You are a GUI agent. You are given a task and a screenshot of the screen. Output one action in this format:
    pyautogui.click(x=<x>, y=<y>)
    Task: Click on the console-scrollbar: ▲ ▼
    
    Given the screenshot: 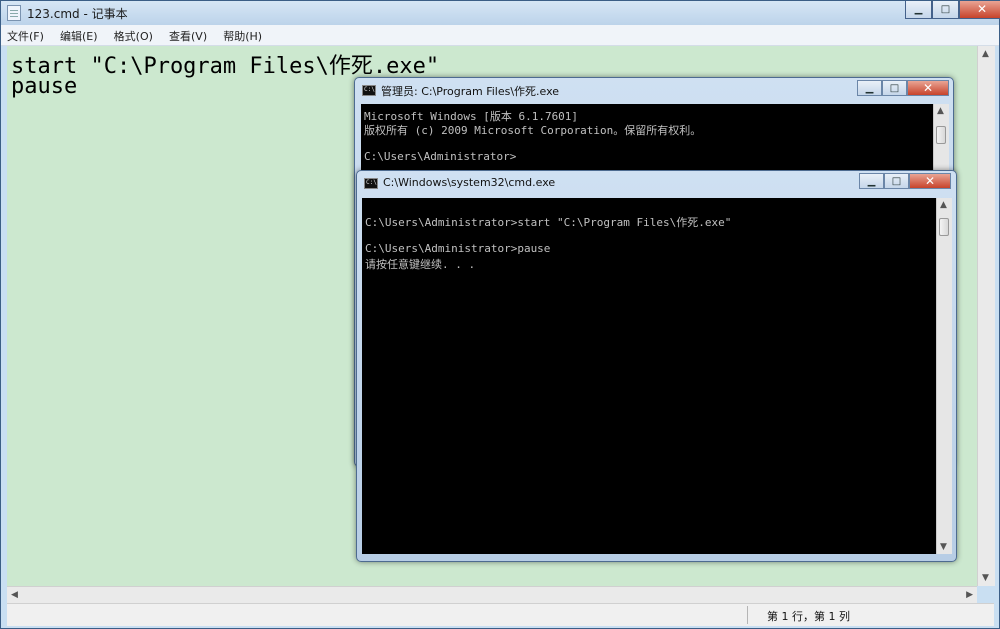 What is the action you would take?
    pyautogui.click(x=944, y=376)
    